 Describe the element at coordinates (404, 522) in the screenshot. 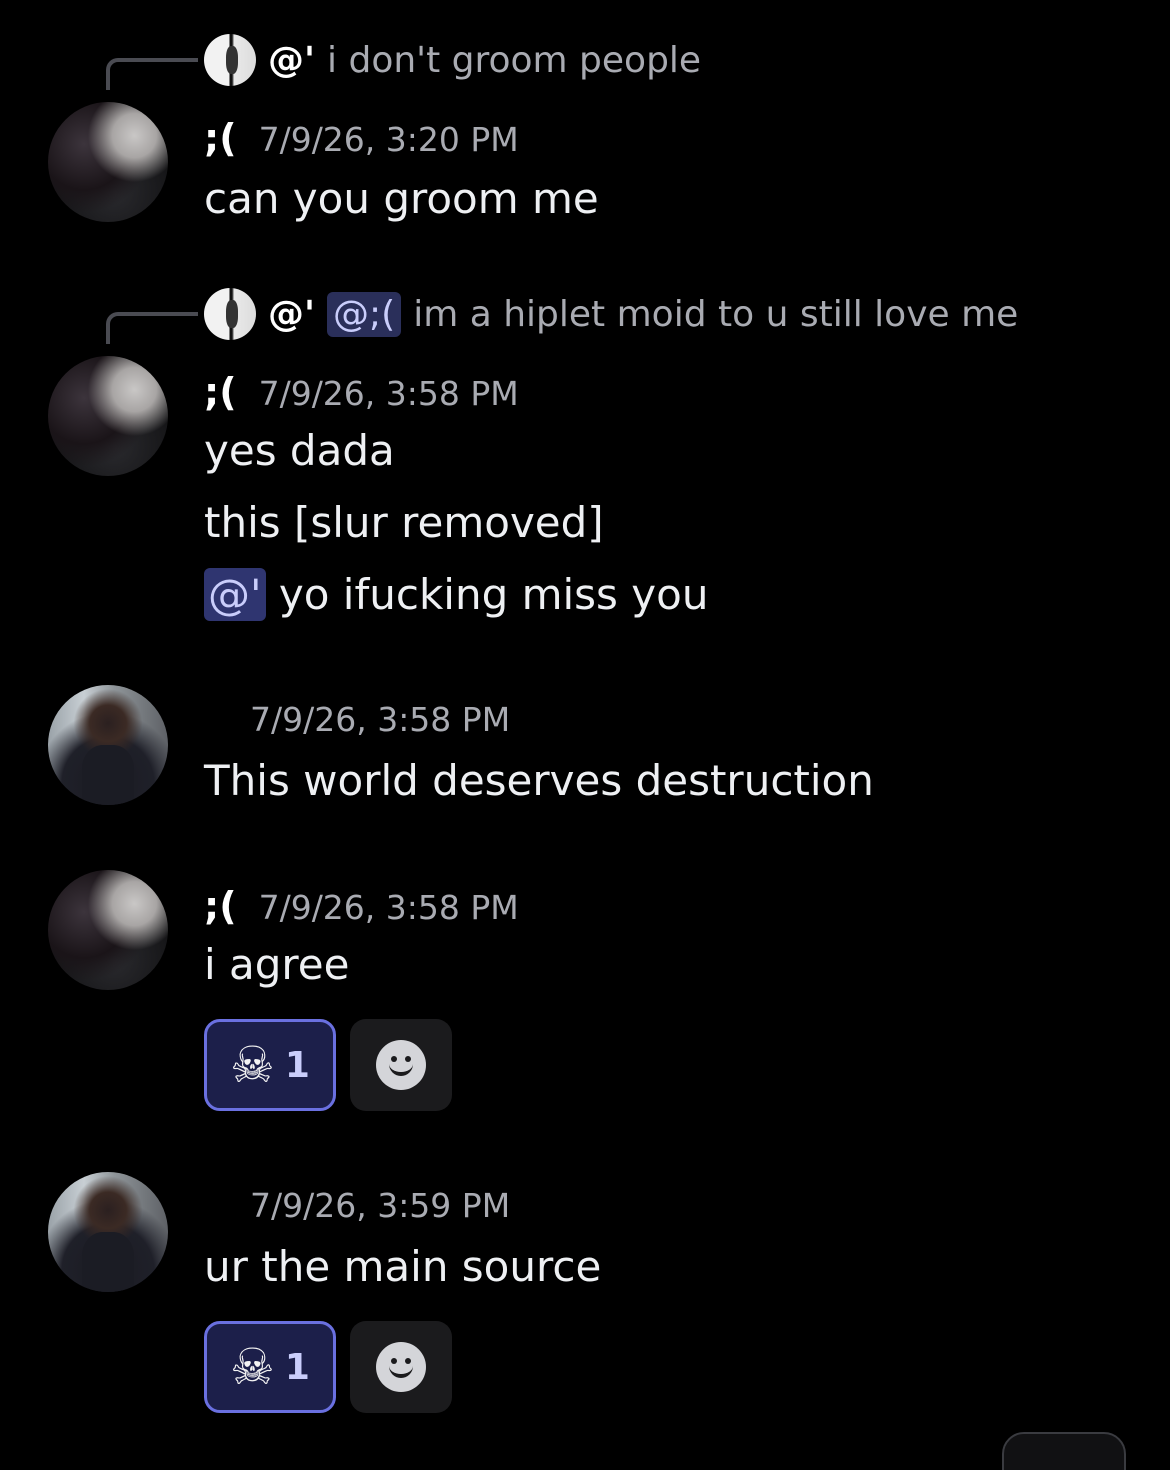

I see `message-text: this [slur removed]` at that location.